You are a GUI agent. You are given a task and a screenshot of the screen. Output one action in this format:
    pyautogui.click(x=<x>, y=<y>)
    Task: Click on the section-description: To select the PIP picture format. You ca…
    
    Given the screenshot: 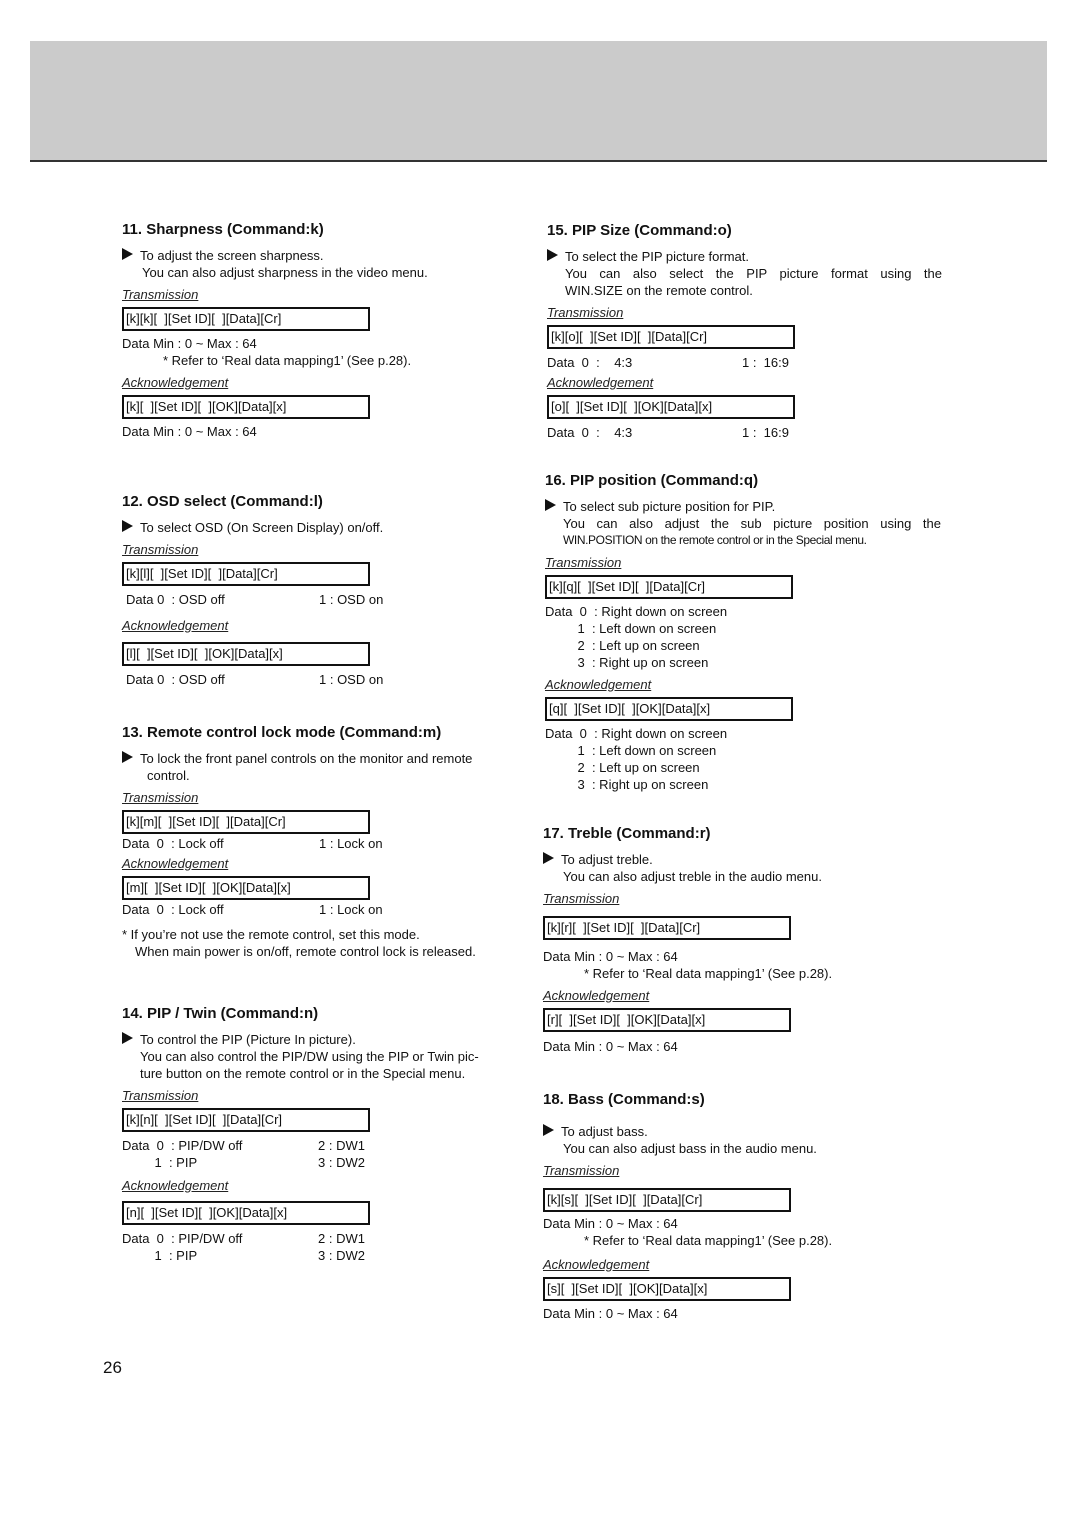 What is the action you would take?
    pyautogui.click(x=744, y=273)
    